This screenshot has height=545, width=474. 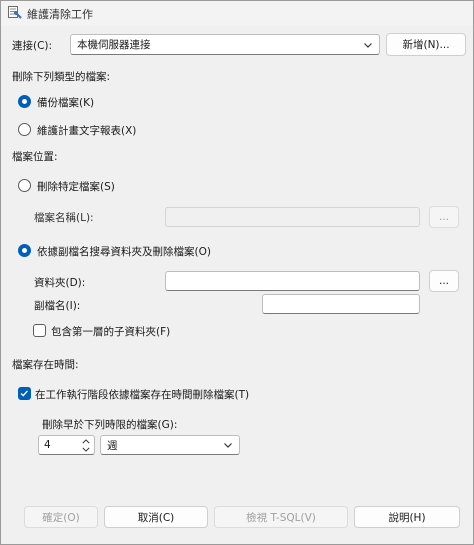 I want to click on window-title: 維護清除工作, so click(x=60, y=14).